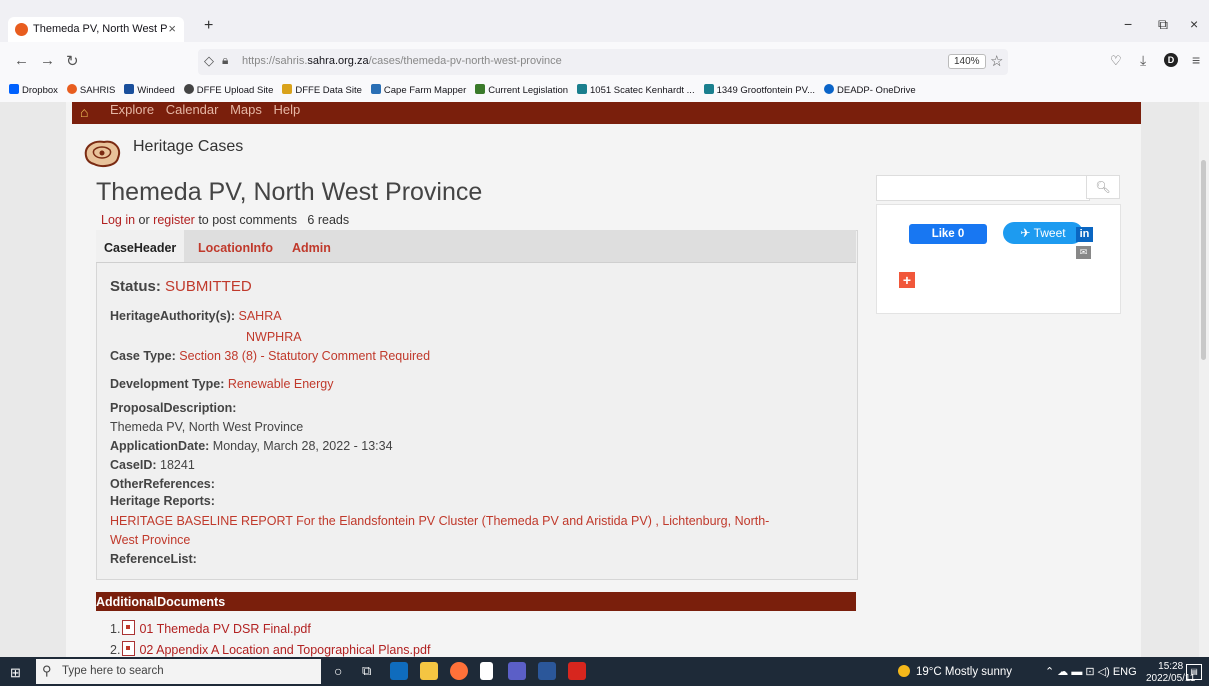 This screenshot has width=1209, height=686. What do you see at coordinates (153, 559) in the screenshot?
I see `reference-list-label: ReferenceList:` at bounding box center [153, 559].